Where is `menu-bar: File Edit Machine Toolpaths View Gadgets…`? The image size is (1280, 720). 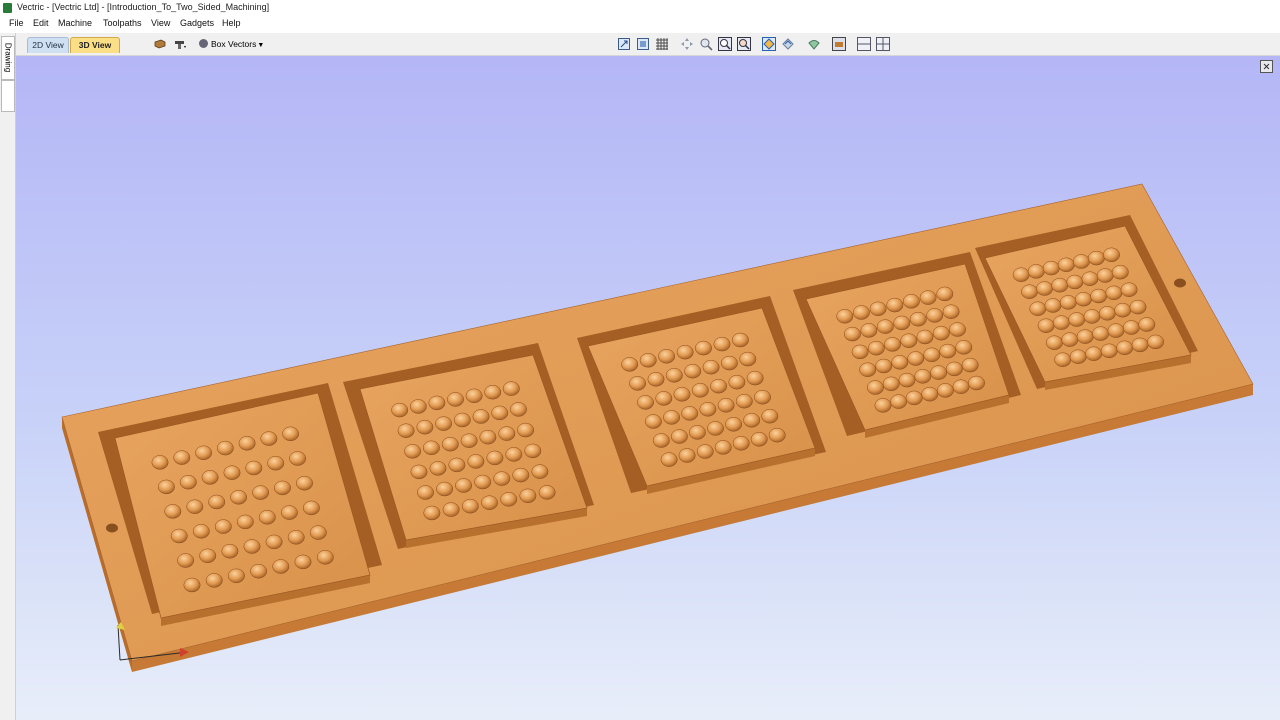
menu-bar: File Edit Machine Toolpaths View Gadgets… is located at coordinates (640, 24).